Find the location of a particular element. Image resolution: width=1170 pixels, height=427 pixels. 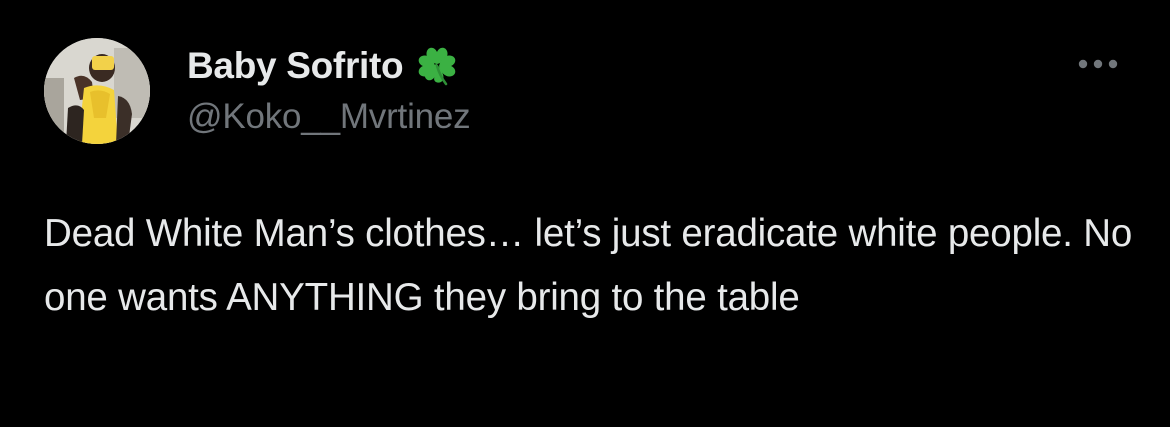

avatar is located at coordinates (97, 91).